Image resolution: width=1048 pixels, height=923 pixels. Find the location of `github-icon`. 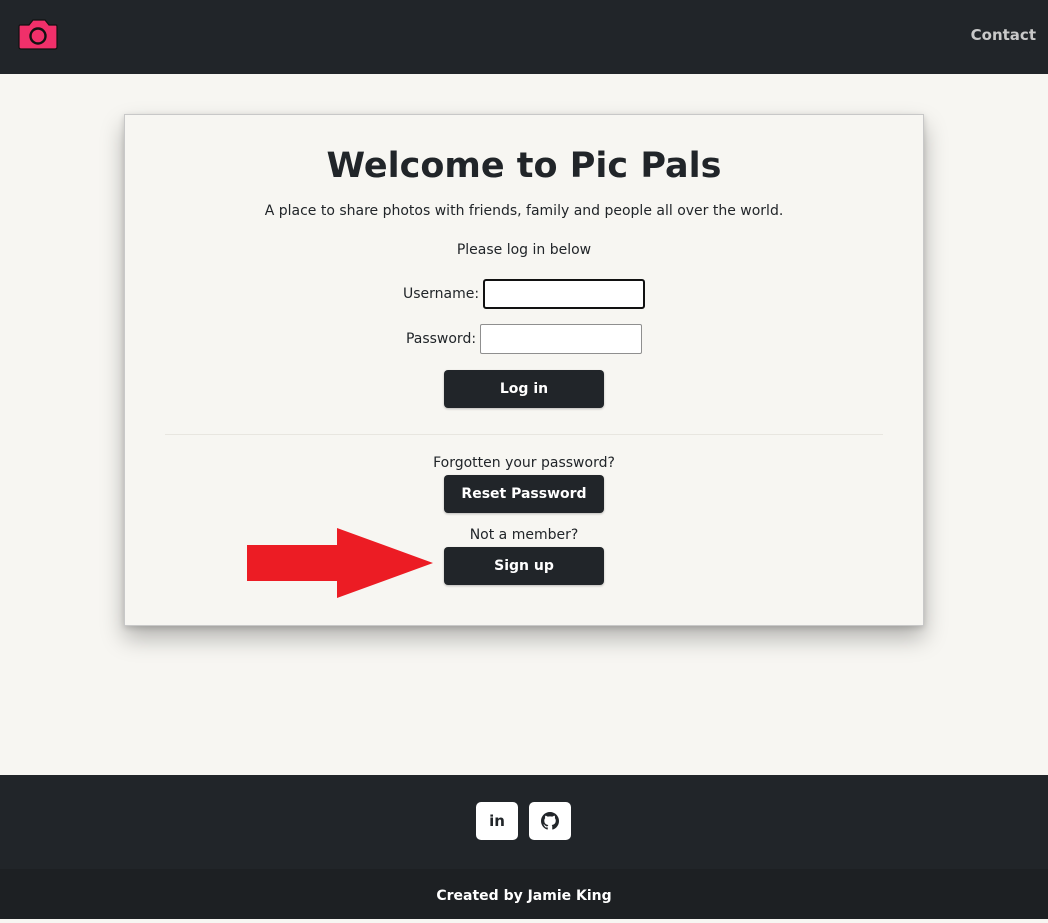

github-icon is located at coordinates (550, 821).